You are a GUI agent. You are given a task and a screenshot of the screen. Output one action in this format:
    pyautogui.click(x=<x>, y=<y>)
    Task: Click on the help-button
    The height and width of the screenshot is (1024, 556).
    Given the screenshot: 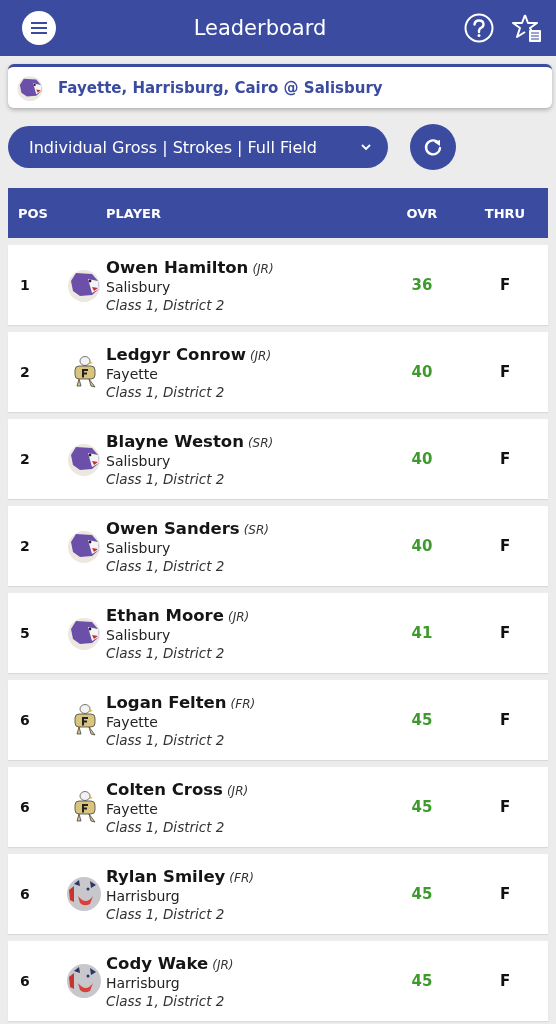 What is the action you would take?
    pyautogui.click(x=479, y=28)
    